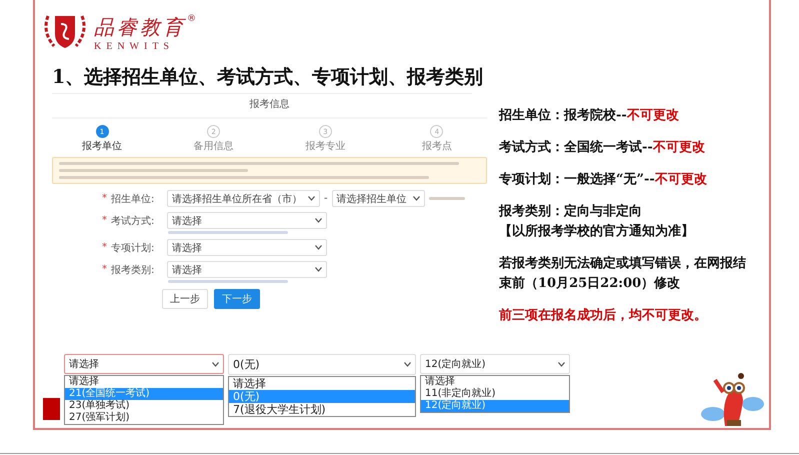 Image resolution: width=799 pixels, height=455 pixels. What do you see at coordinates (597, 231) in the screenshot?
I see `note-text: 【以所报考学校的官方通知为准】` at bounding box center [597, 231].